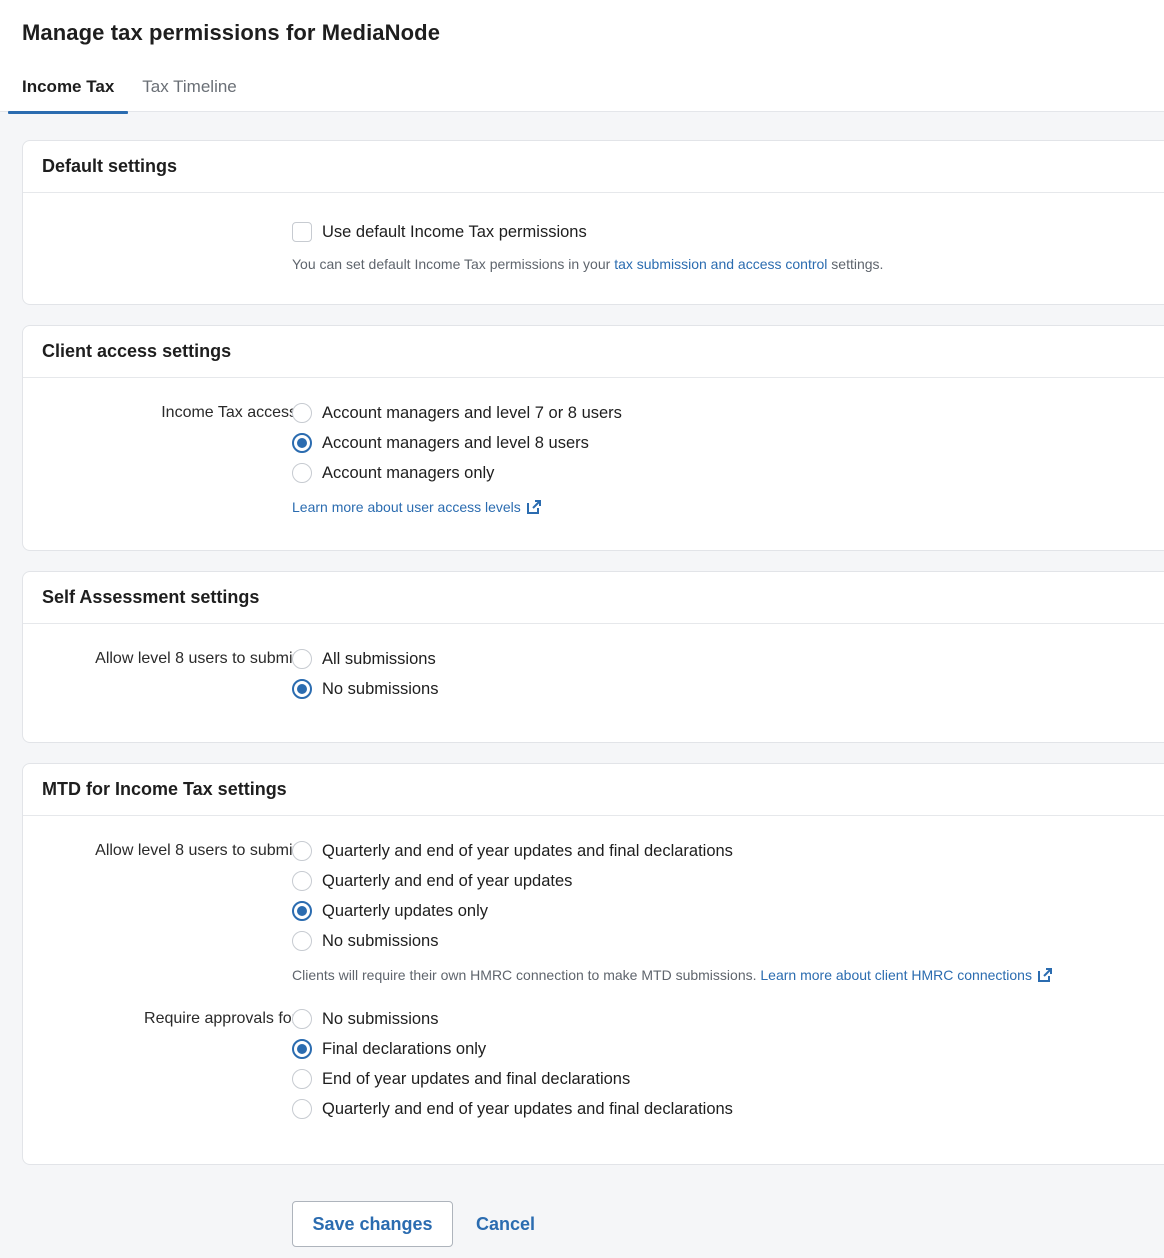 The height and width of the screenshot is (1258, 1164). What do you see at coordinates (220, 1018) in the screenshot?
I see `require-approvals-label: Require approvals for` at bounding box center [220, 1018].